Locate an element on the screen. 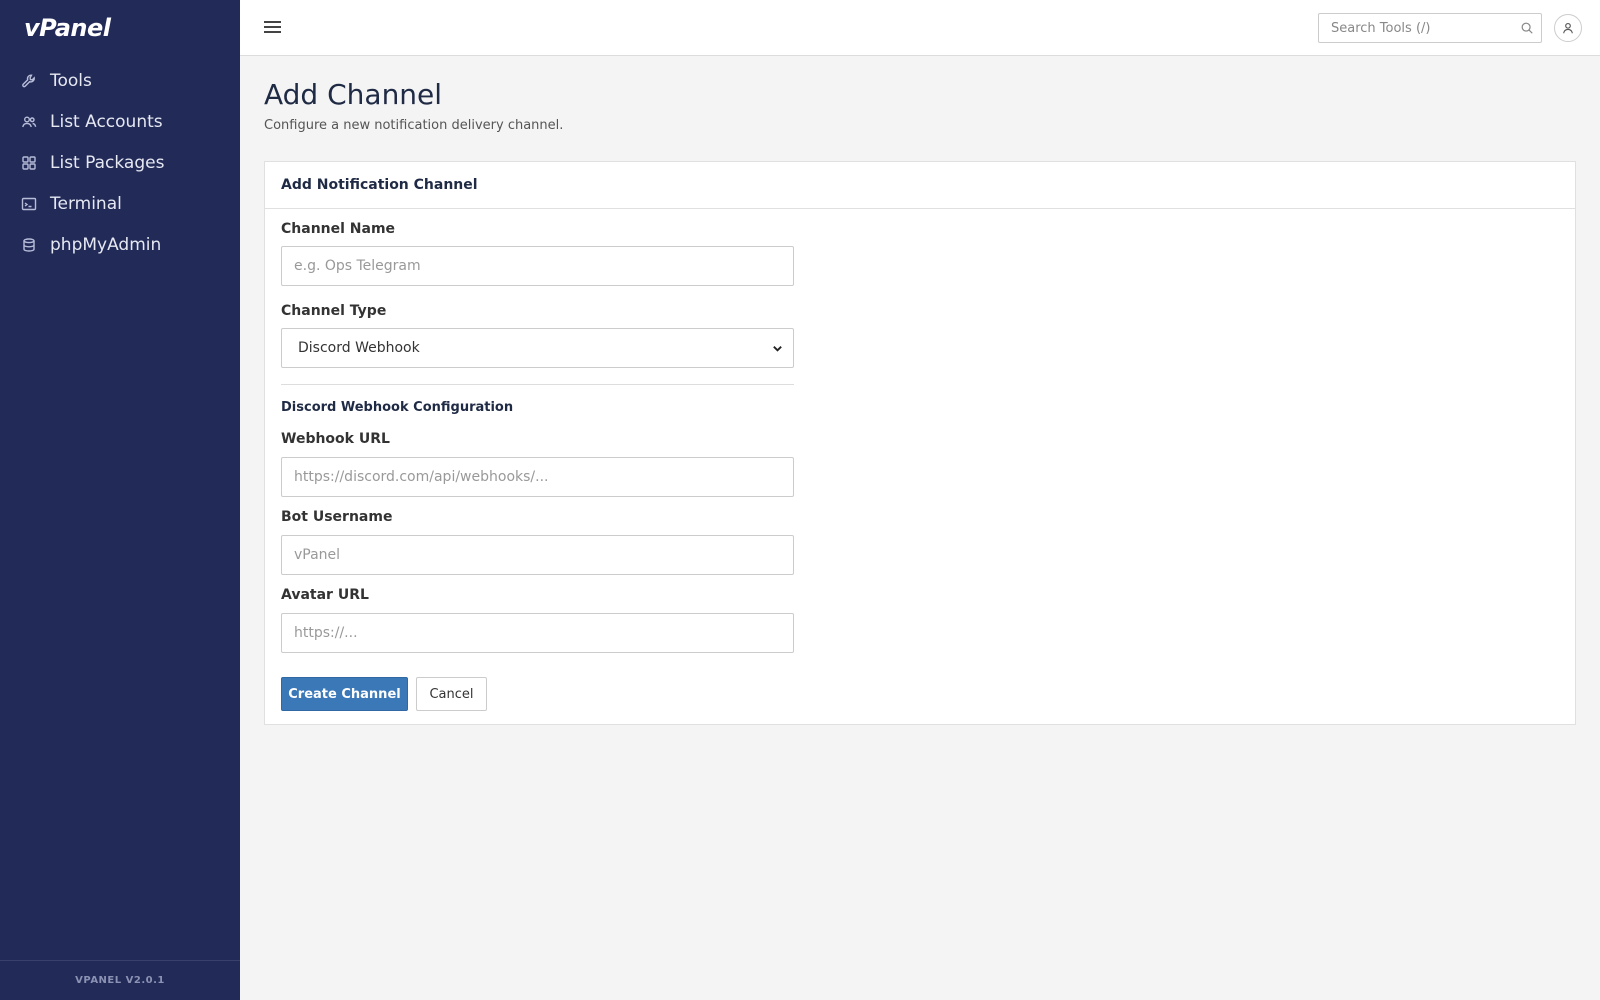 This screenshot has width=1600, height=1000. channel-type-value: Discord Webhook is located at coordinates (359, 348).